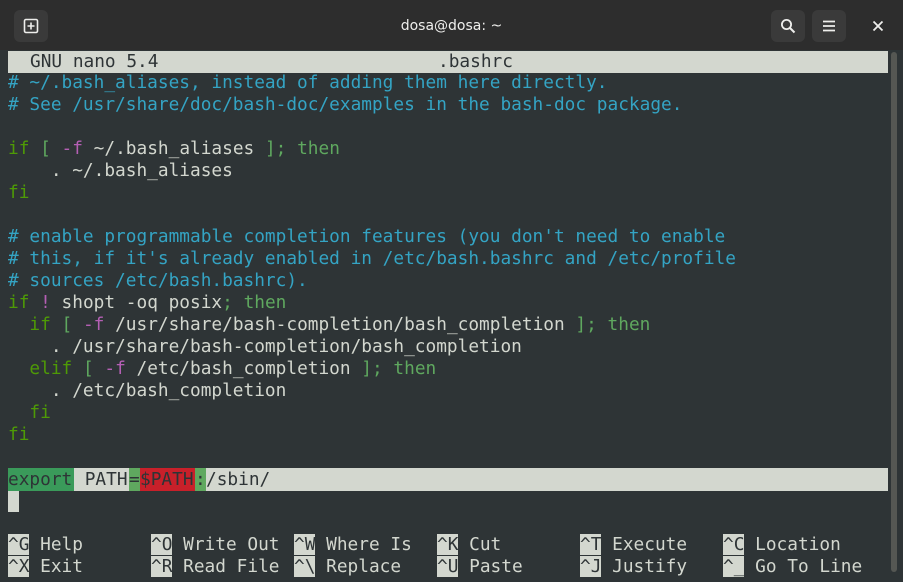  What do you see at coordinates (227, 302) in the screenshot?
I see `operator: ;` at bounding box center [227, 302].